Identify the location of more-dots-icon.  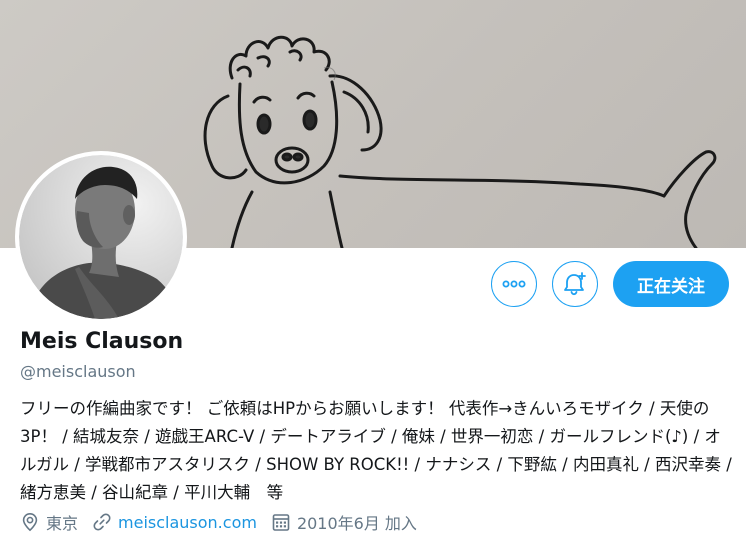
(514, 284).